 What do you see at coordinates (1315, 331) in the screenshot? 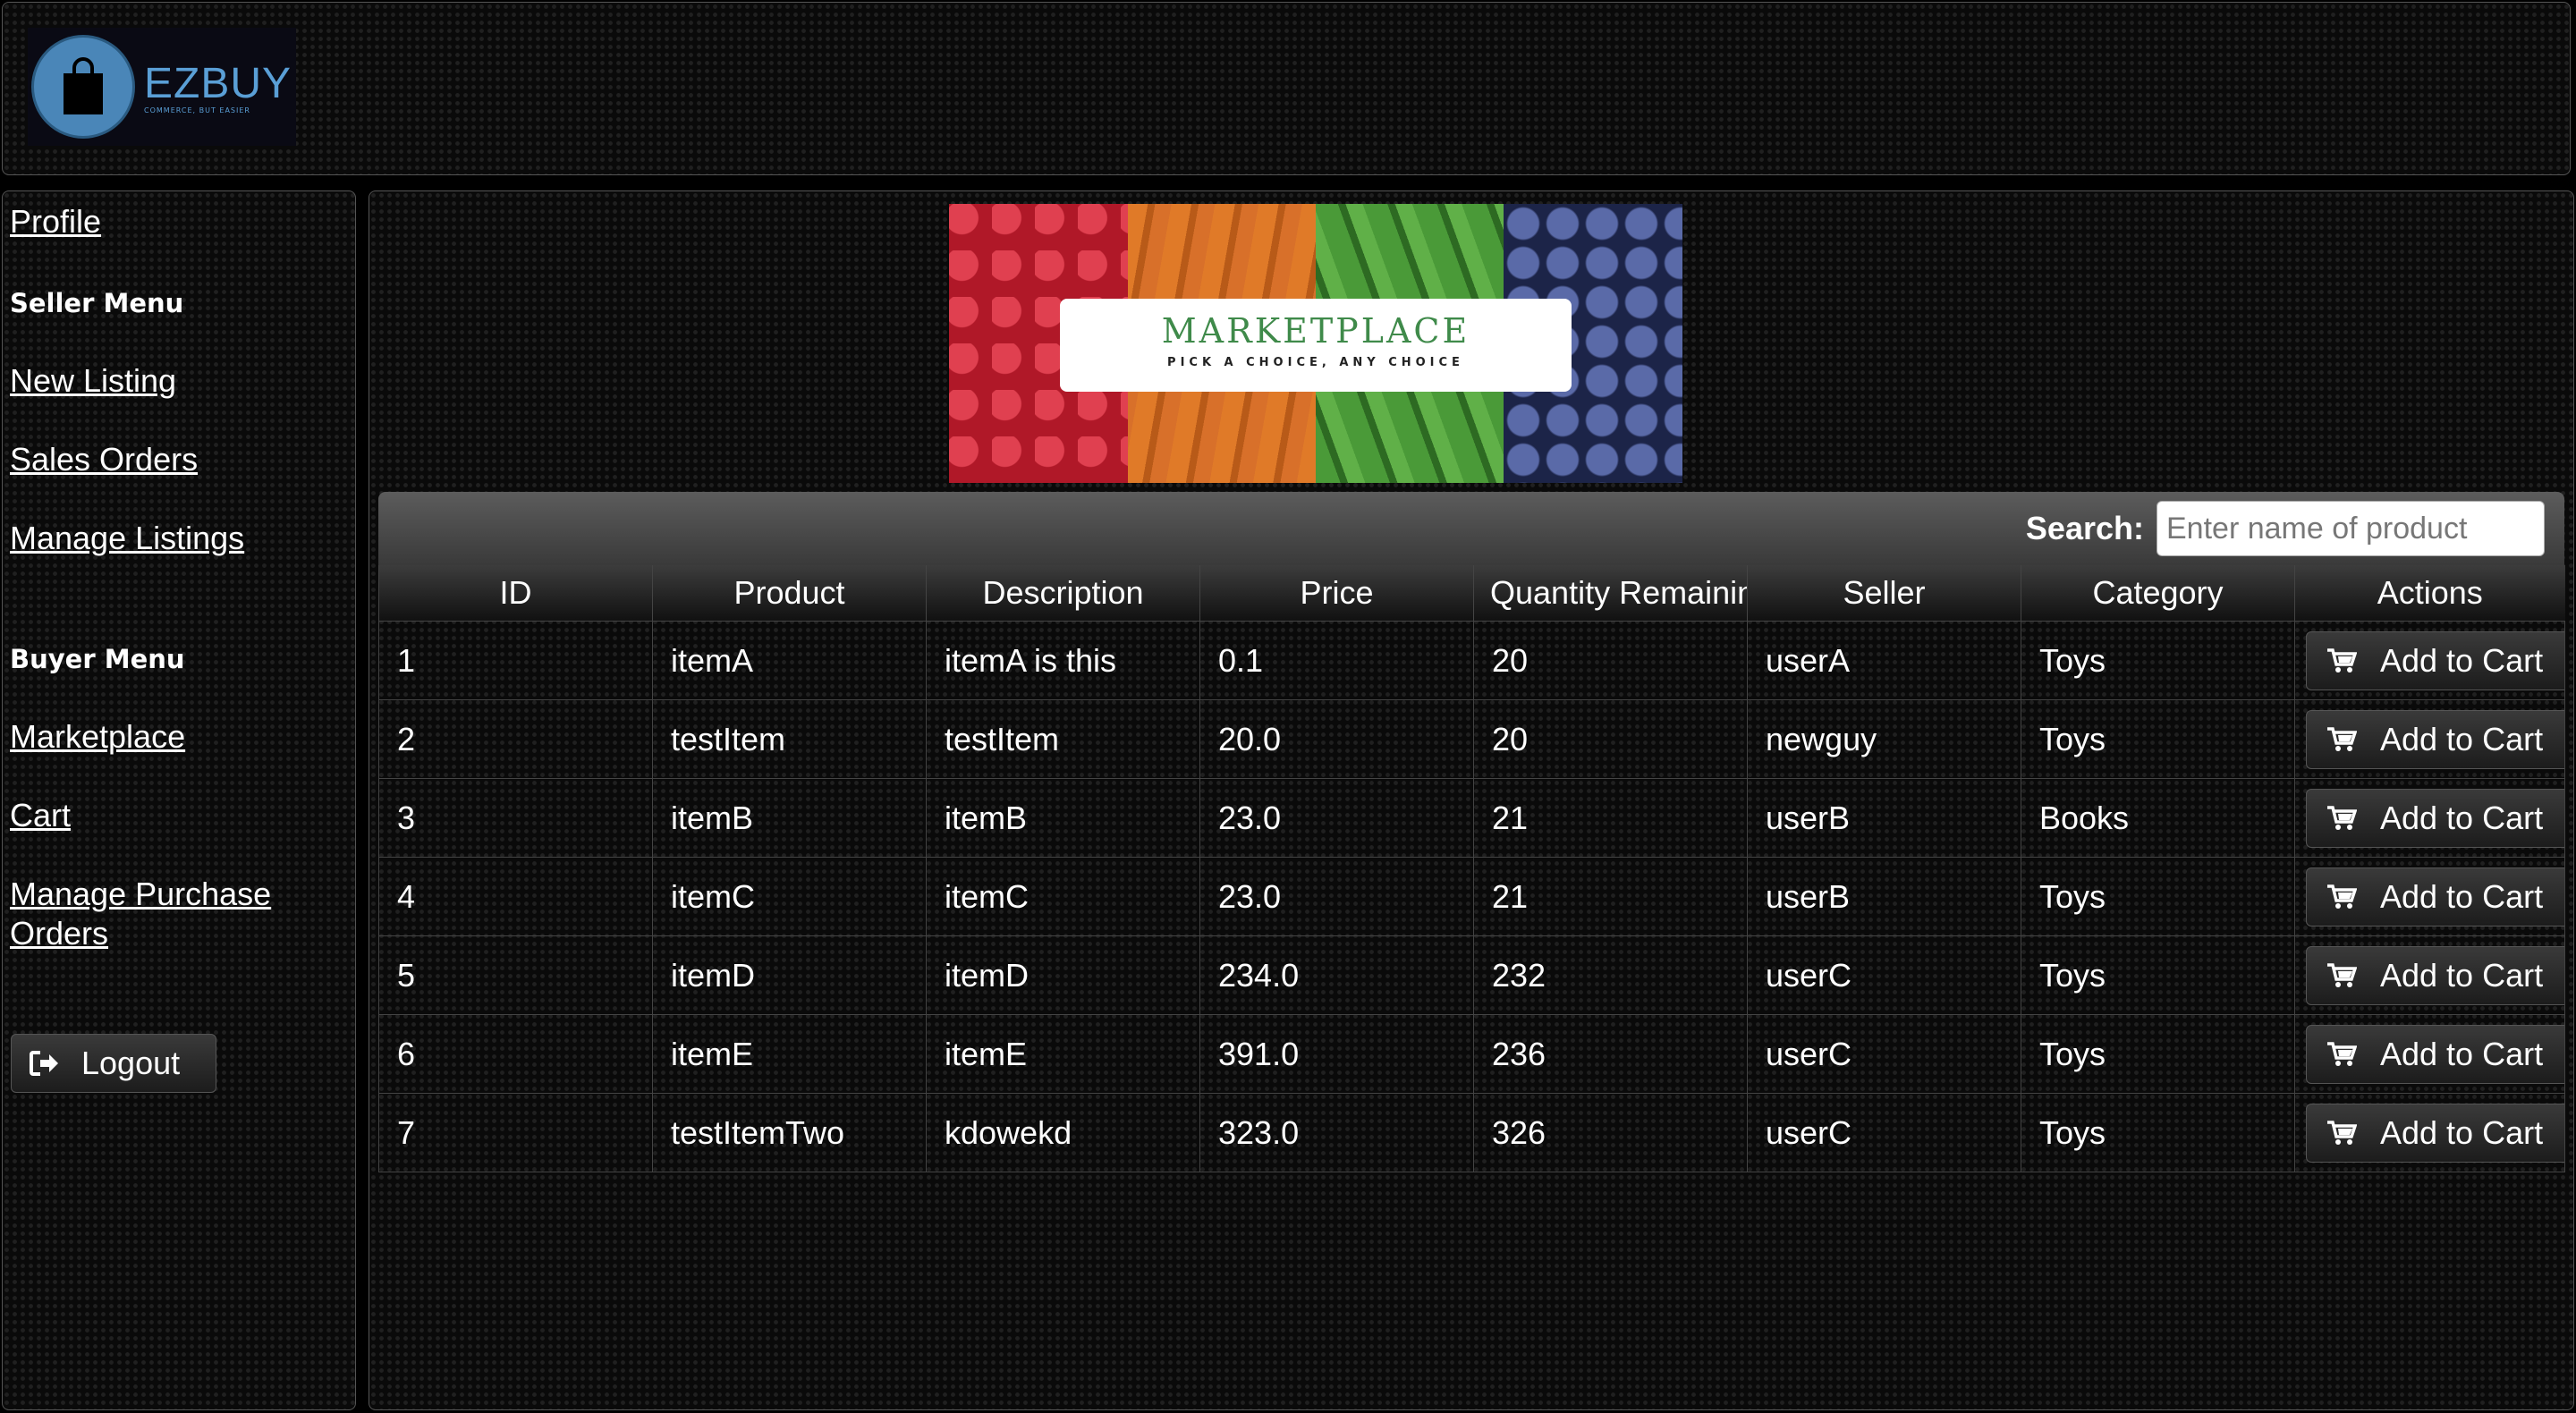
I see `banner-title: MARKETPLACE` at bounding box center [1315, 331].